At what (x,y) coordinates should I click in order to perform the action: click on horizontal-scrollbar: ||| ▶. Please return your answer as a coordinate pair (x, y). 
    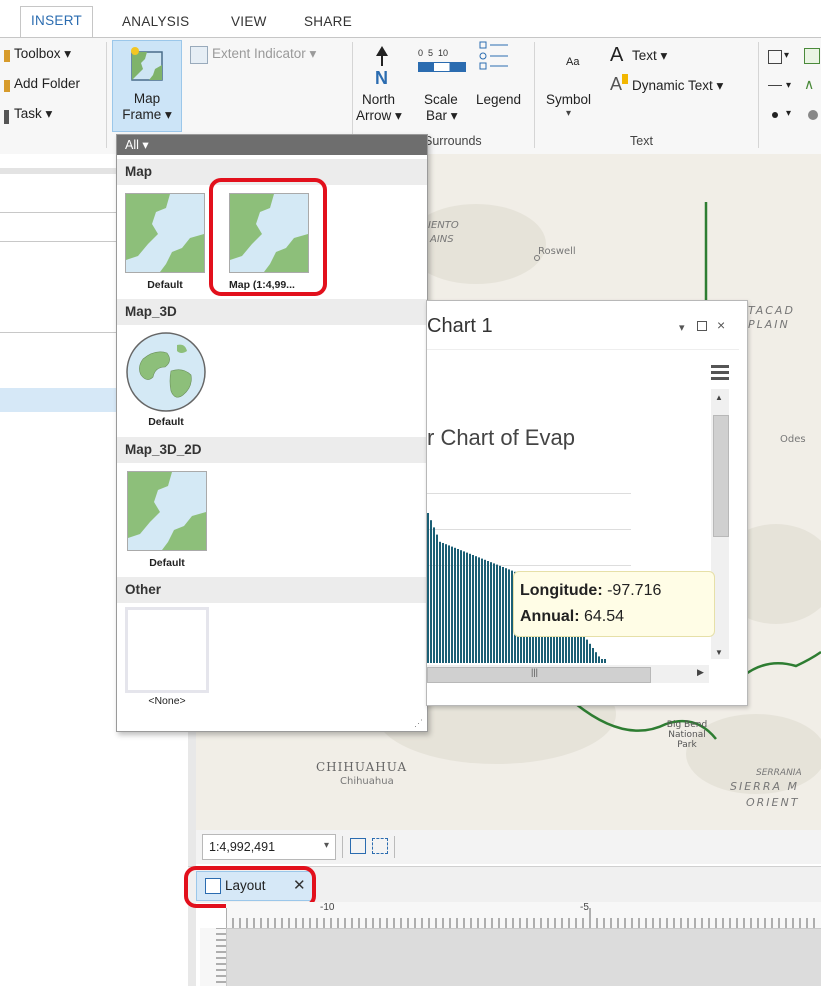
    Looking at the image, I should click on (568, 674).